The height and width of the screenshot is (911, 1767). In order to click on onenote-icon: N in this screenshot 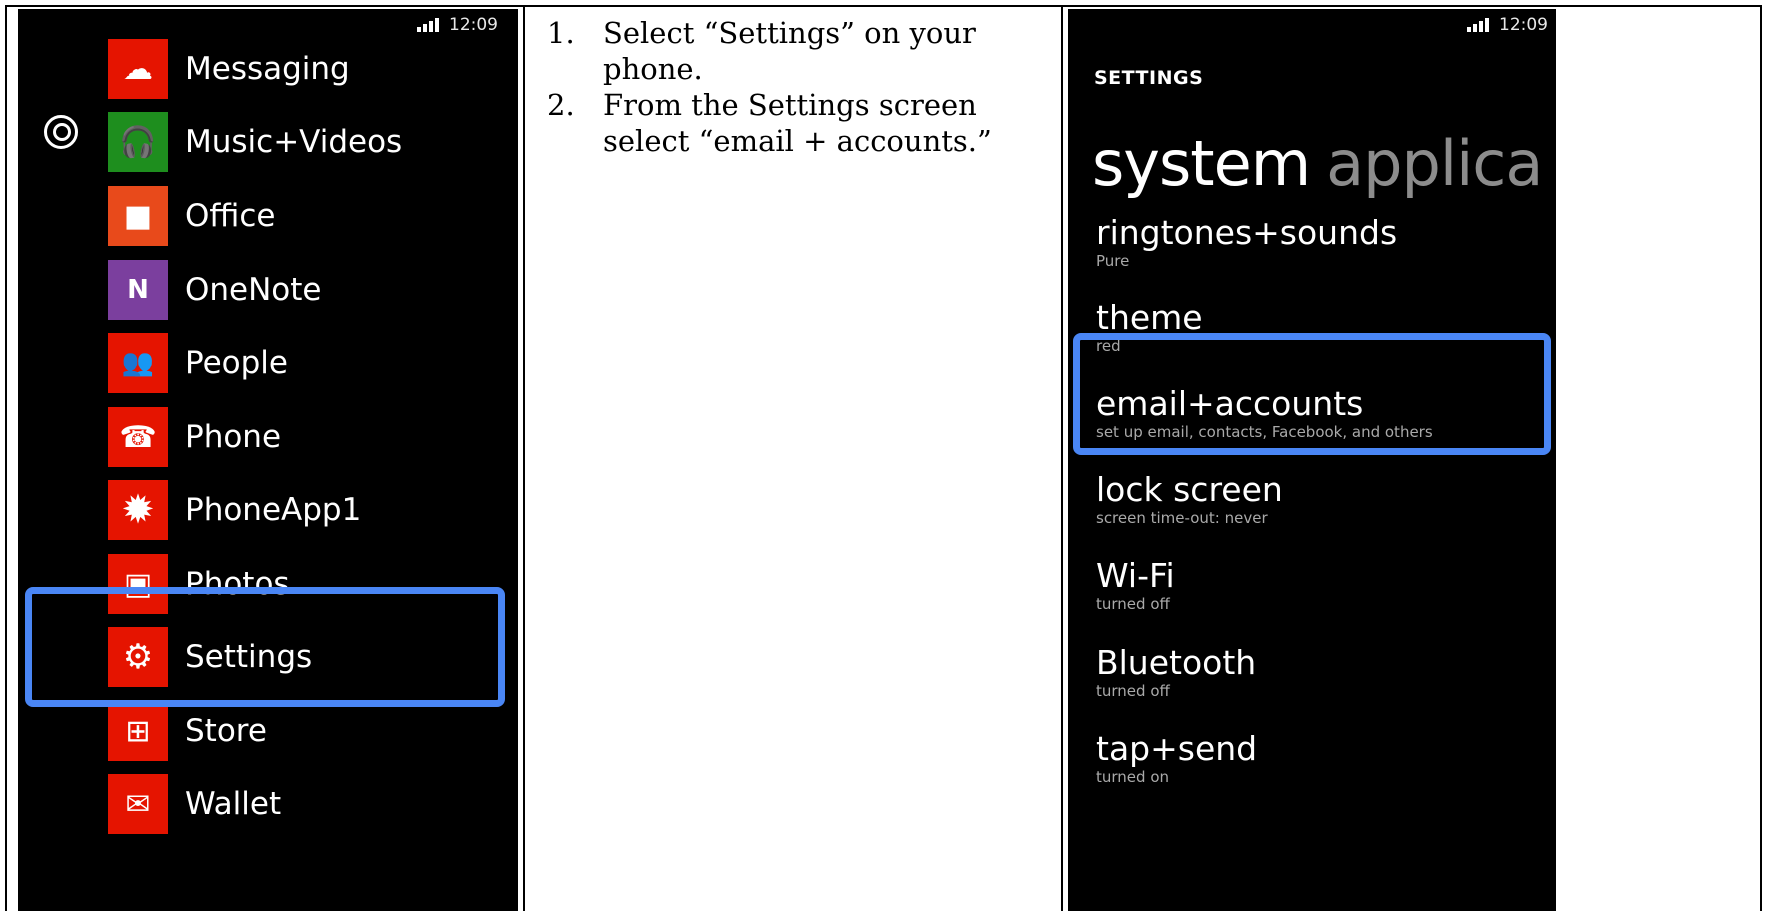, I will do `click(138, 290)`.